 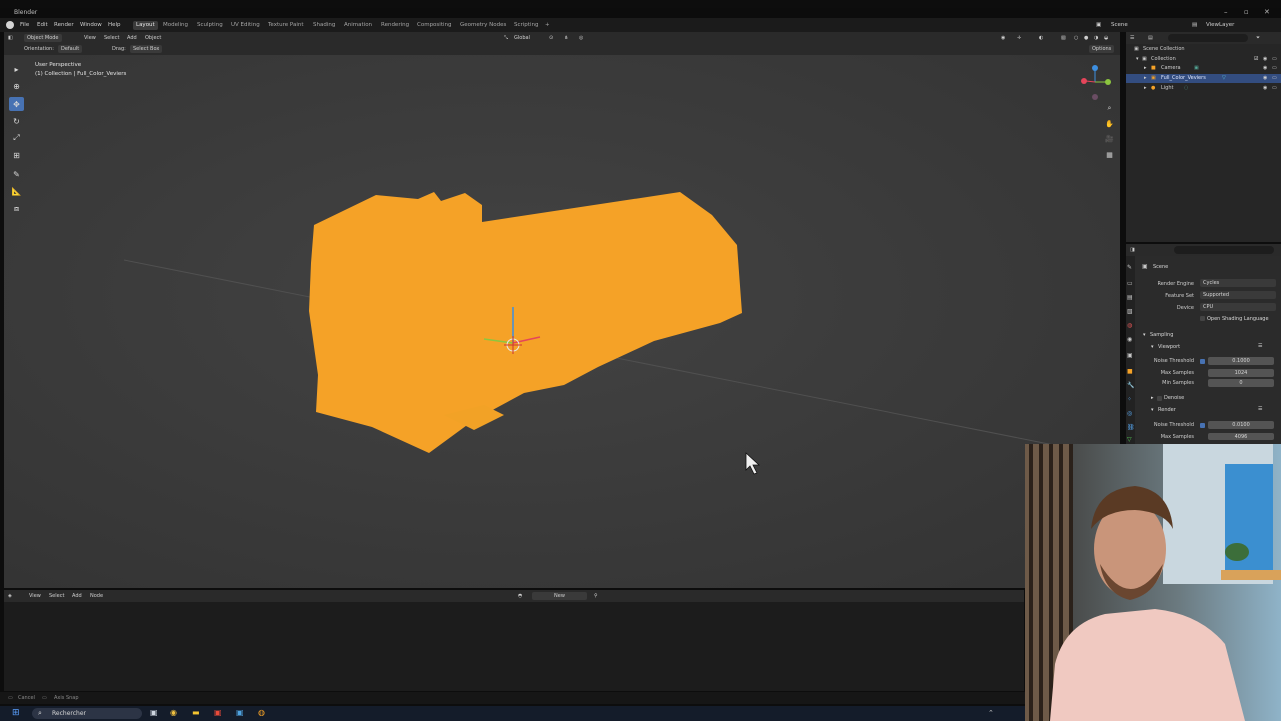 I want to click on mode-selector: Object Mode, so click(x=43, y=38).